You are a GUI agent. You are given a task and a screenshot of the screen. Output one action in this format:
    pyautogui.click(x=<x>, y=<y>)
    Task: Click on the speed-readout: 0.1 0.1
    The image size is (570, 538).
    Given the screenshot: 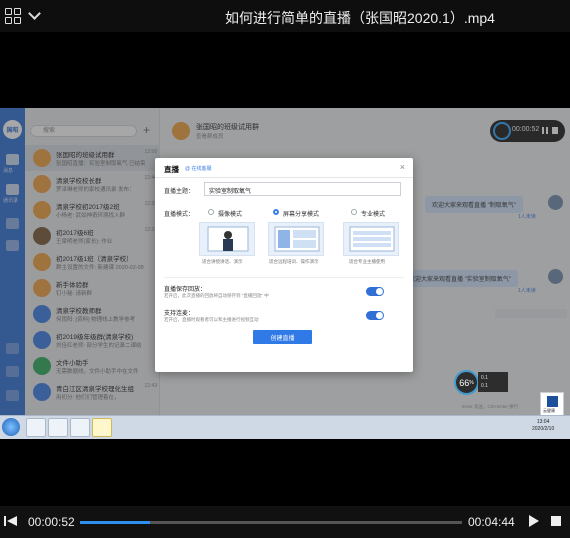 What is the action you would take?
    pyautogui.click(x=493, y=382)
    